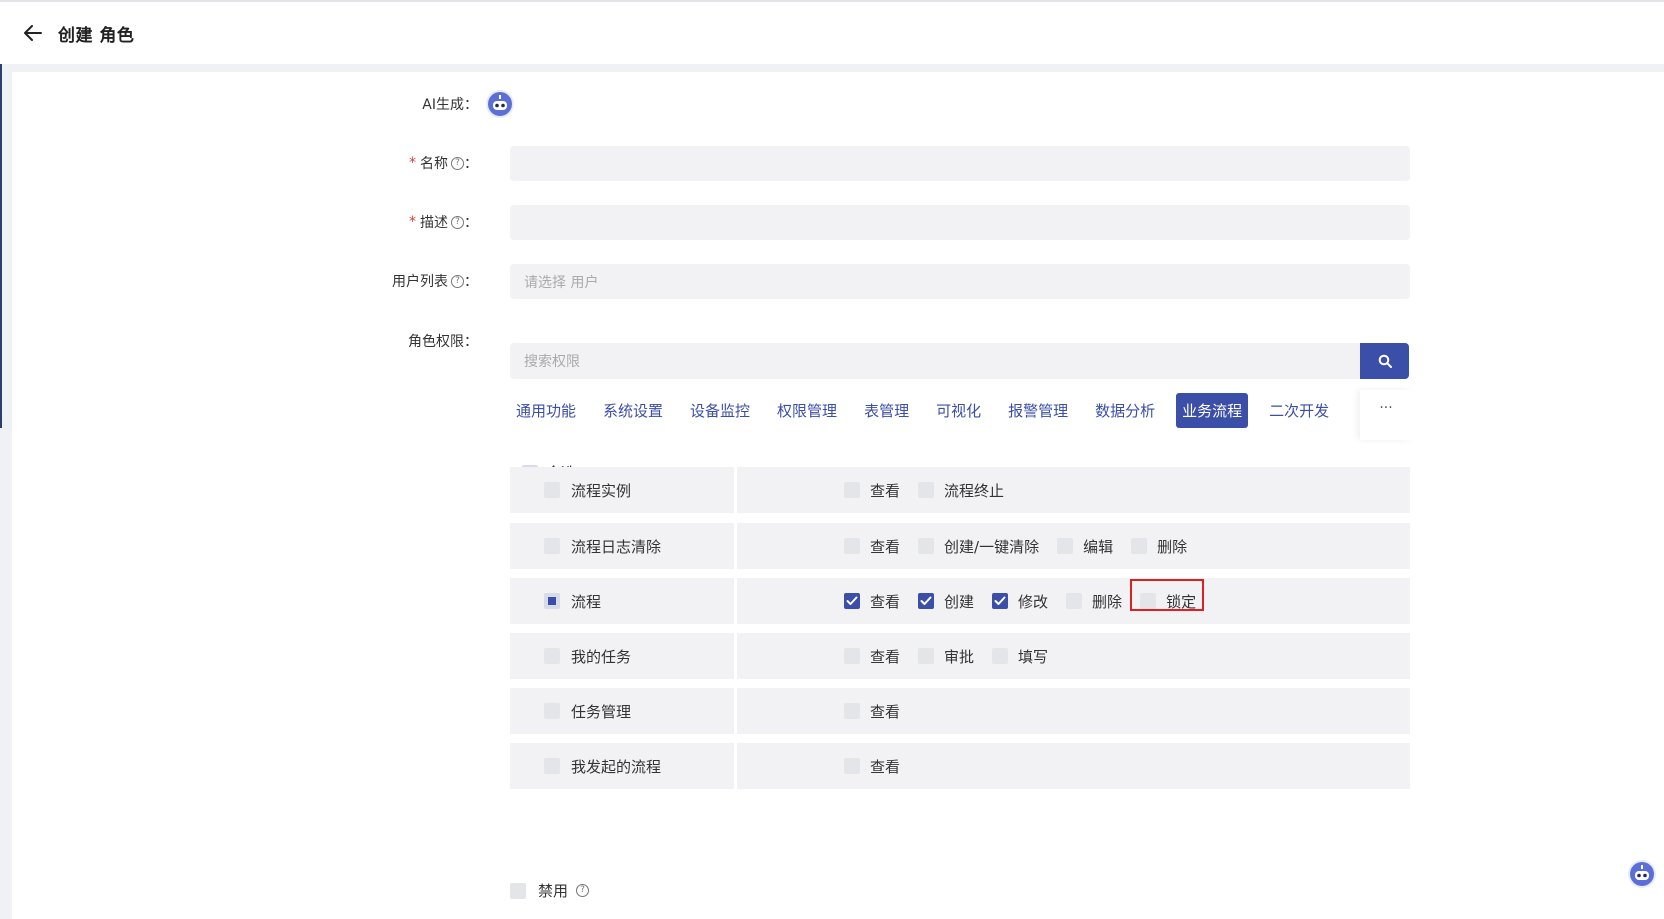  Describe the element at coordinates (419, 281) in the screenshot. I see `user-list-label: 用户列表?：` at that location.